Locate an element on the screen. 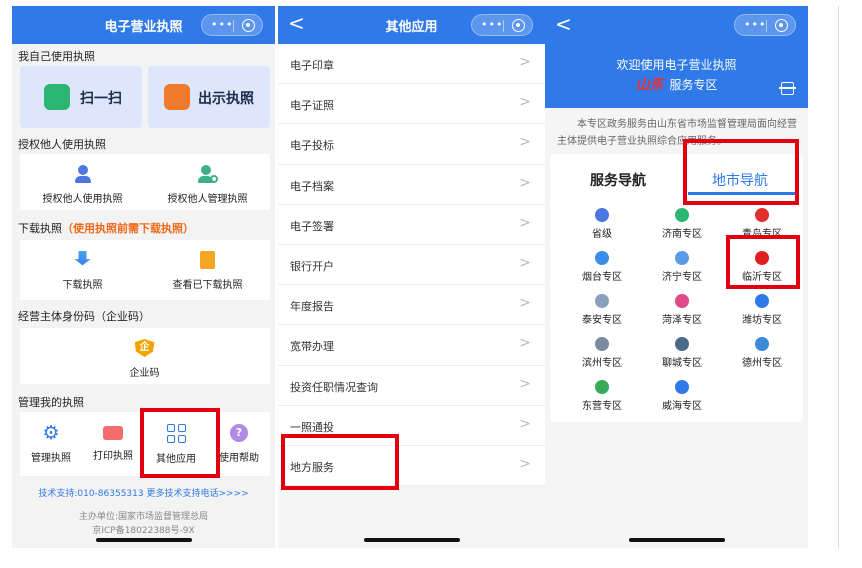 The image size is (862, 568). authorize-use-item: 授权他人使用执照 is located at coordinates (82, 185).